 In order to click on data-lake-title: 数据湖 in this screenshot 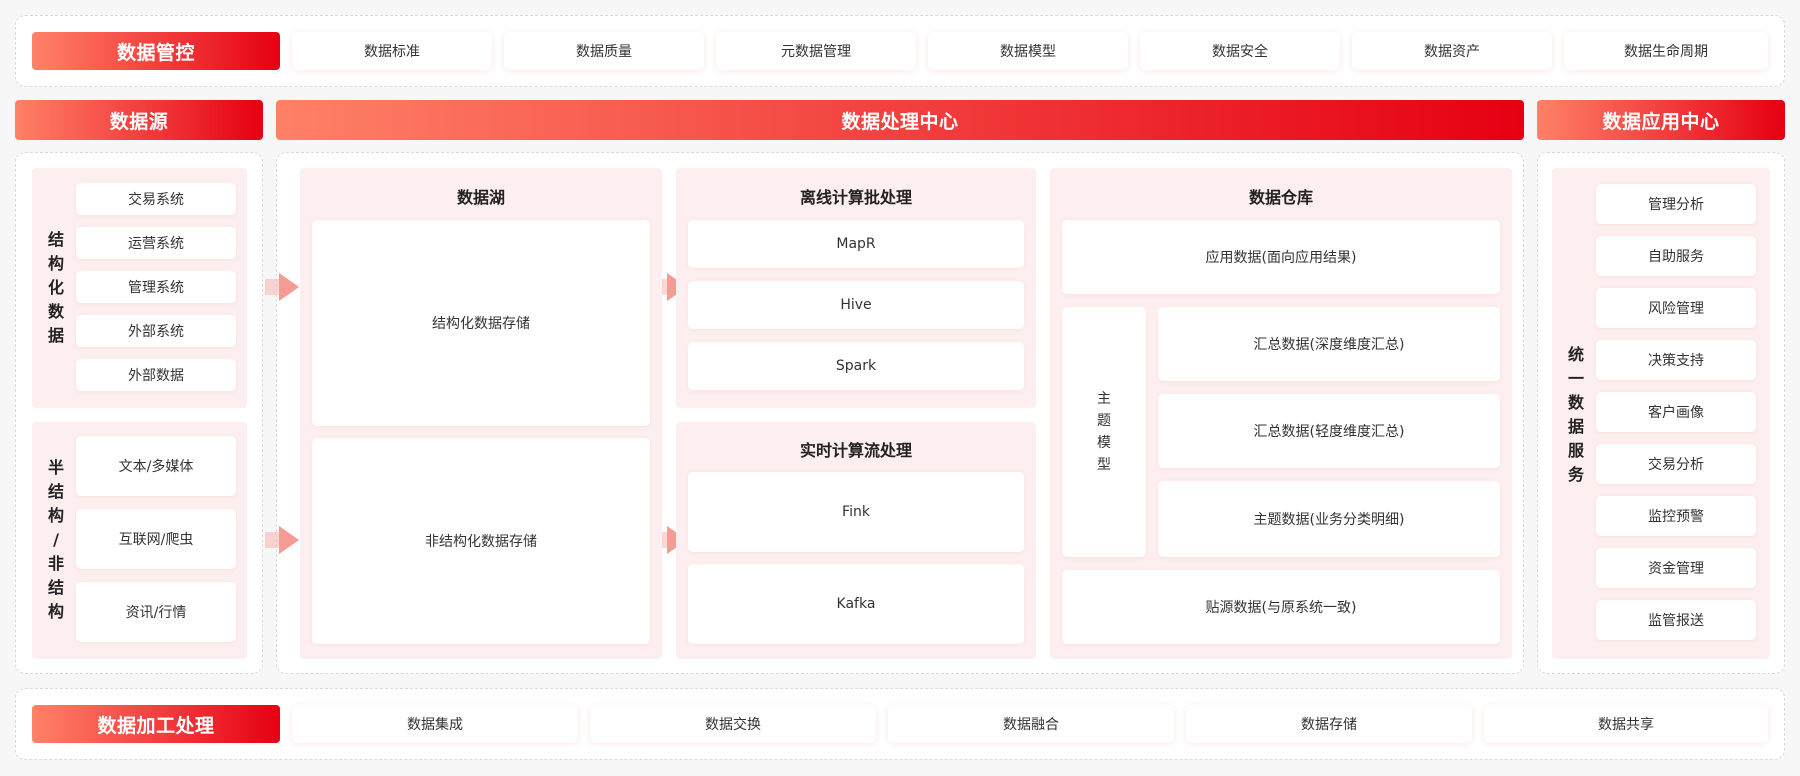, I will do `click(480, 197)`.